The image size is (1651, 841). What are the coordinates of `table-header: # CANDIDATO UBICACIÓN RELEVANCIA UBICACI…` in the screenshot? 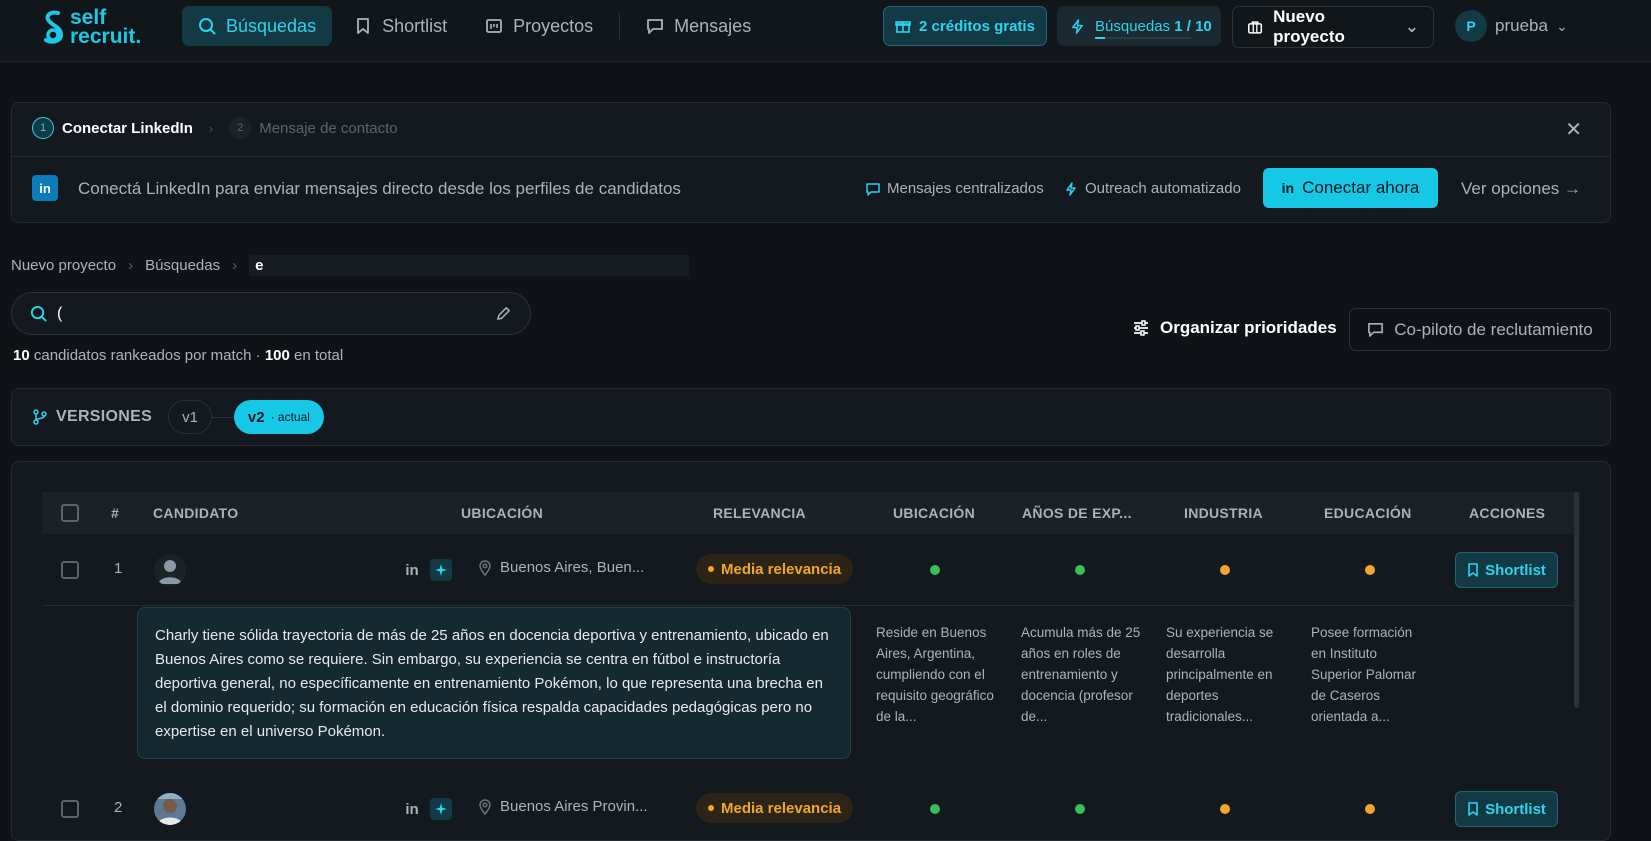 It's located at (811, 513).